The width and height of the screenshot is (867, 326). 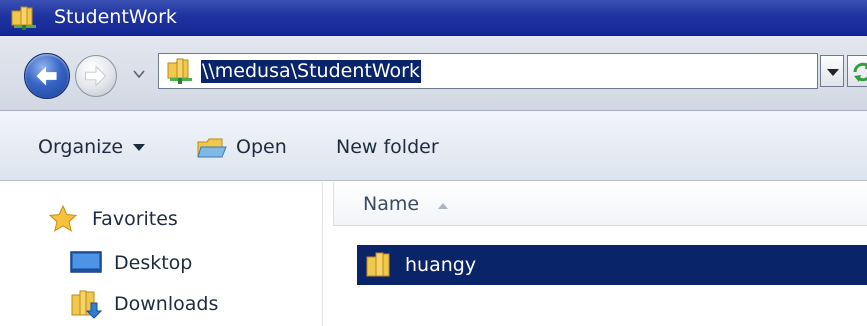 I want to click on open-folder-icon, so click(x=212, y=148).